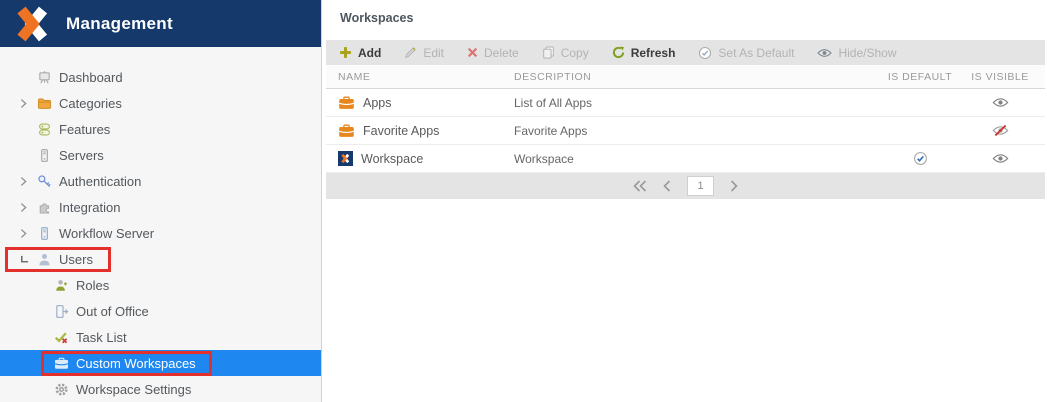 This screenshot has width=1047, height=402. What do you see at coordinates (1000, 158) in the screenshot?
I see `eye-icon` at bounding box center [1000, 158].